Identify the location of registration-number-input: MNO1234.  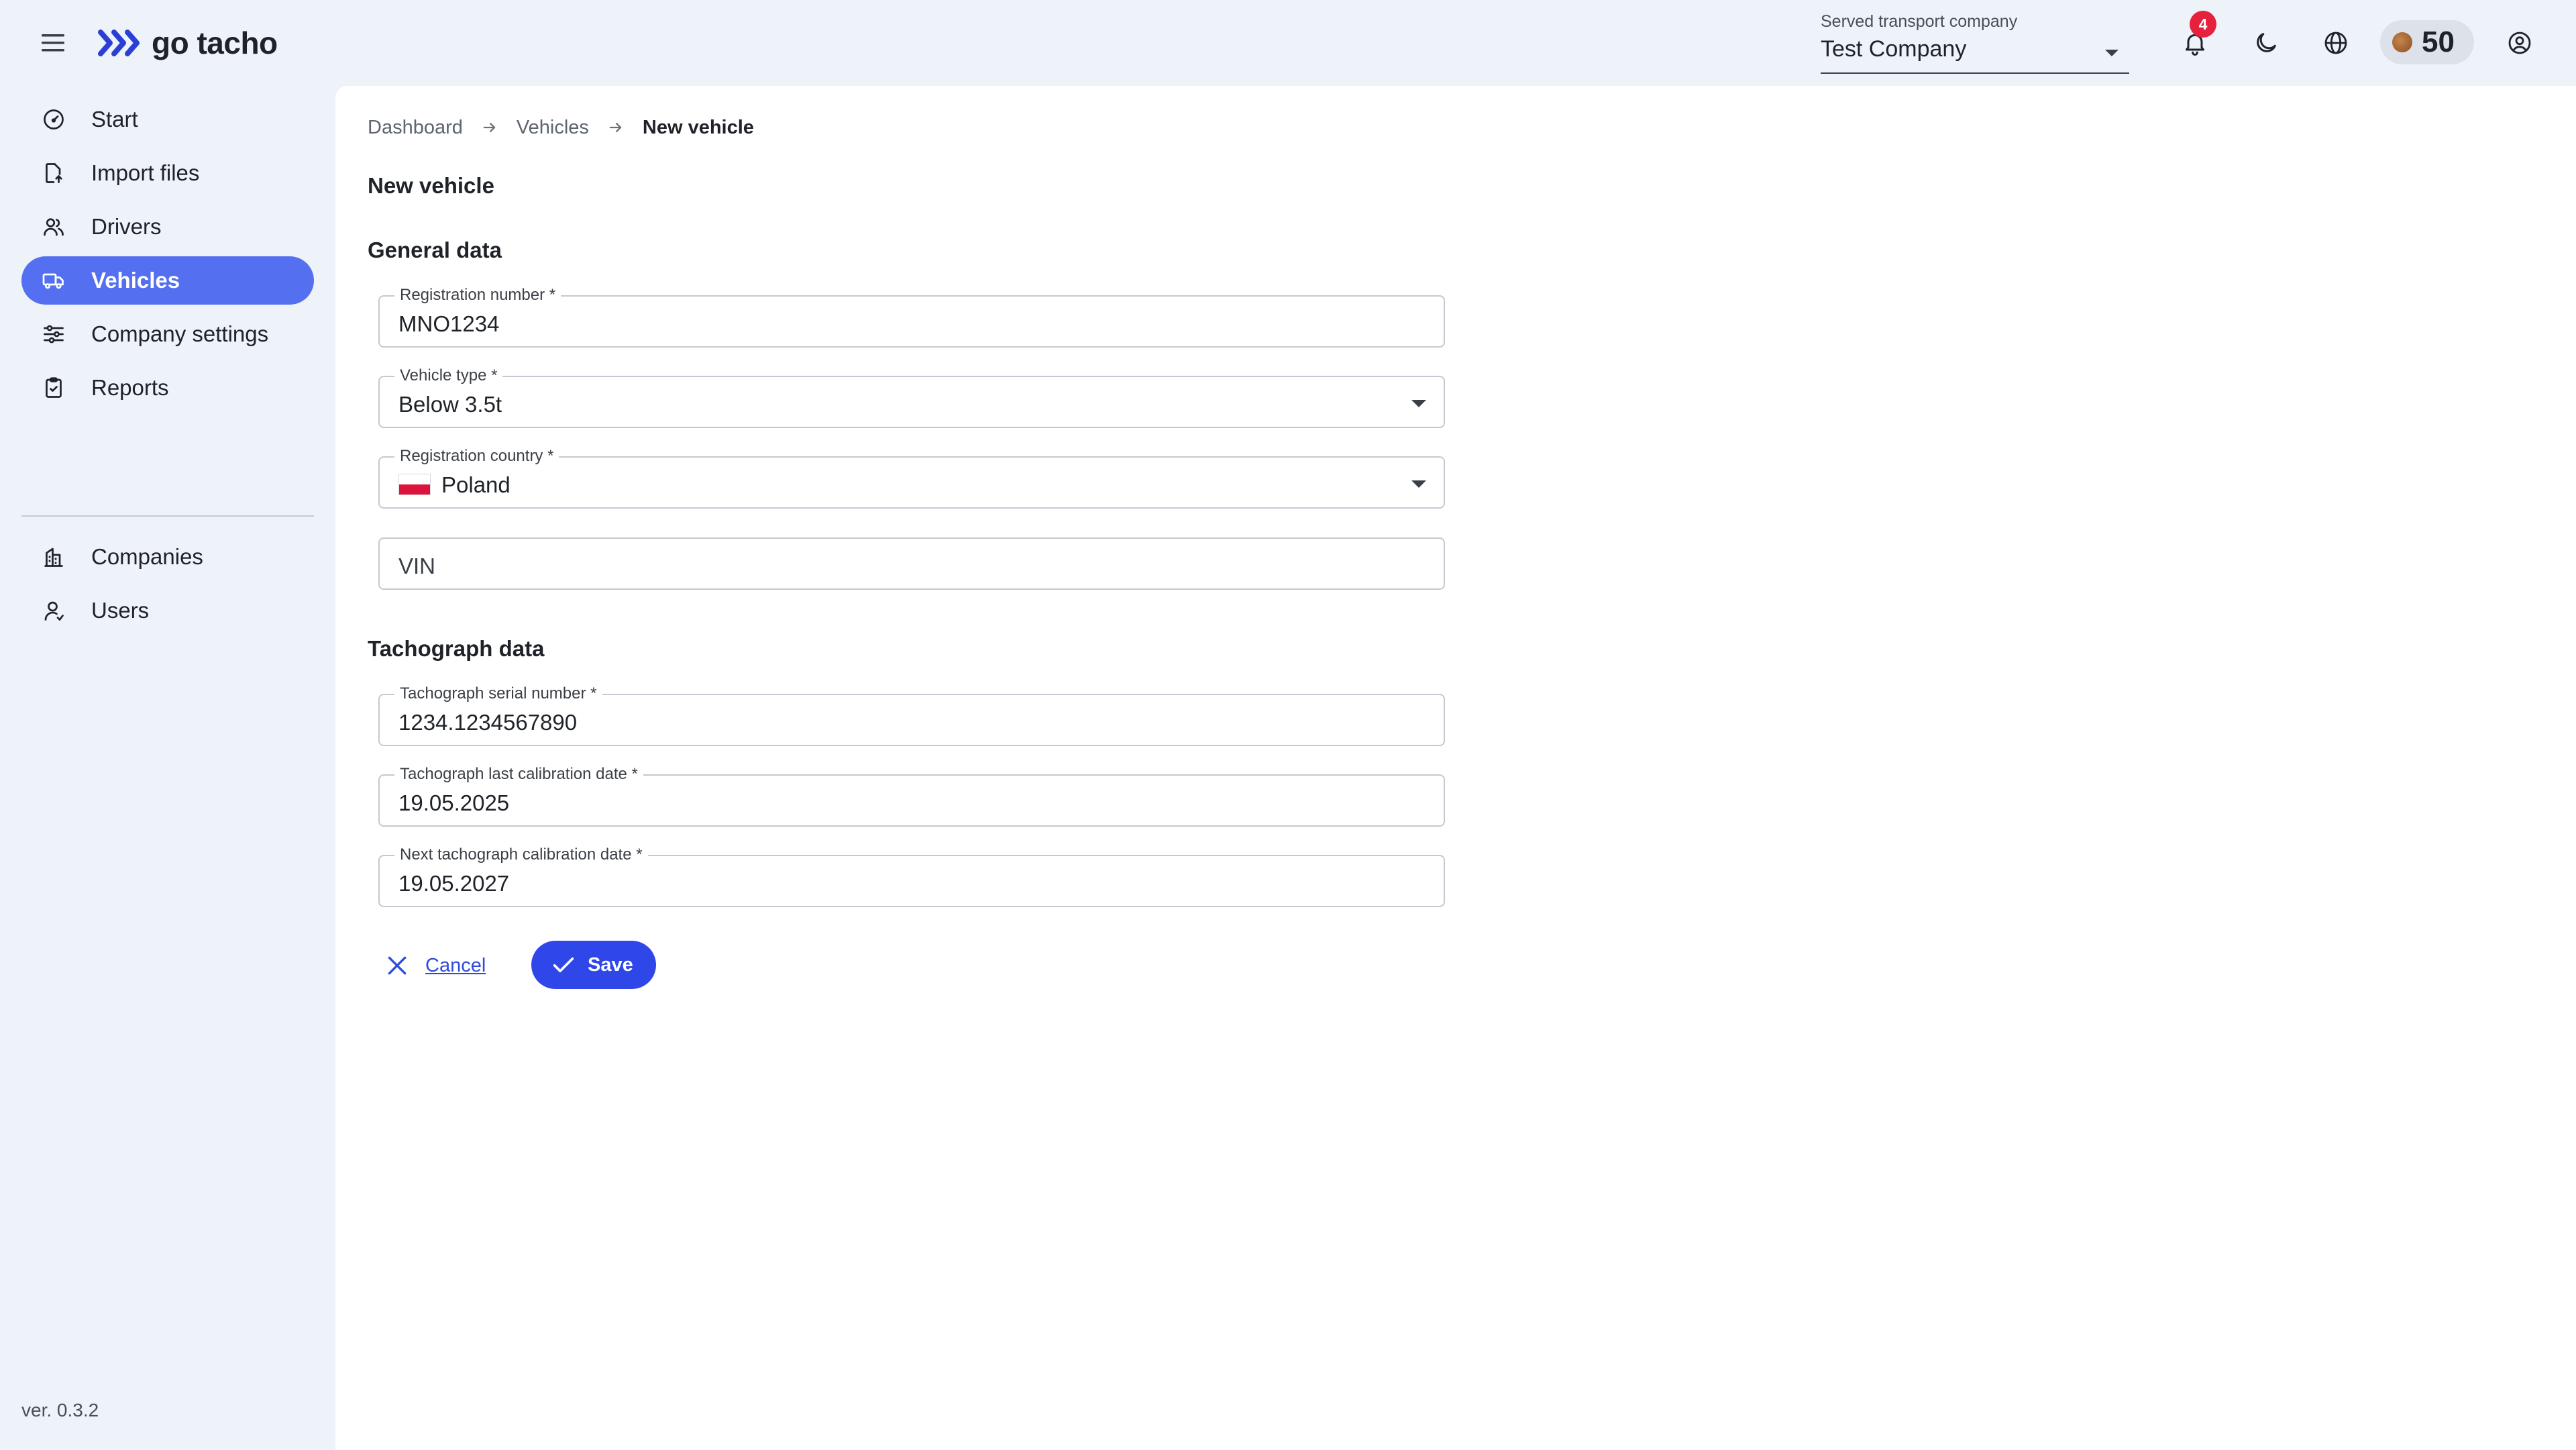
(448, 324).